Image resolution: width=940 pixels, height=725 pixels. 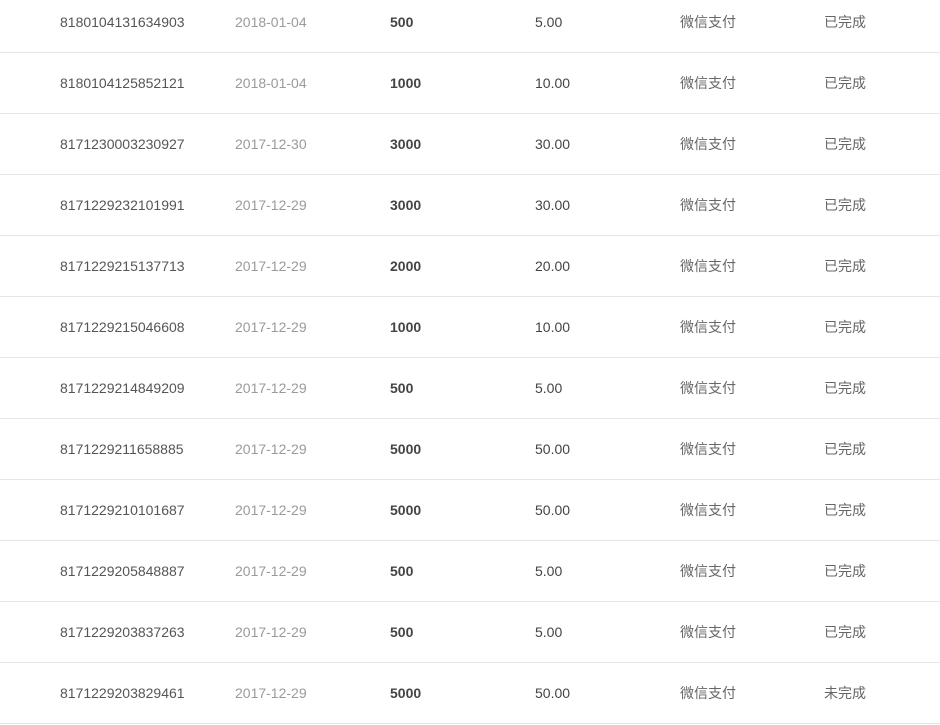 I want to click on order-number: 8171229232101991, so click(x=122, y=205).